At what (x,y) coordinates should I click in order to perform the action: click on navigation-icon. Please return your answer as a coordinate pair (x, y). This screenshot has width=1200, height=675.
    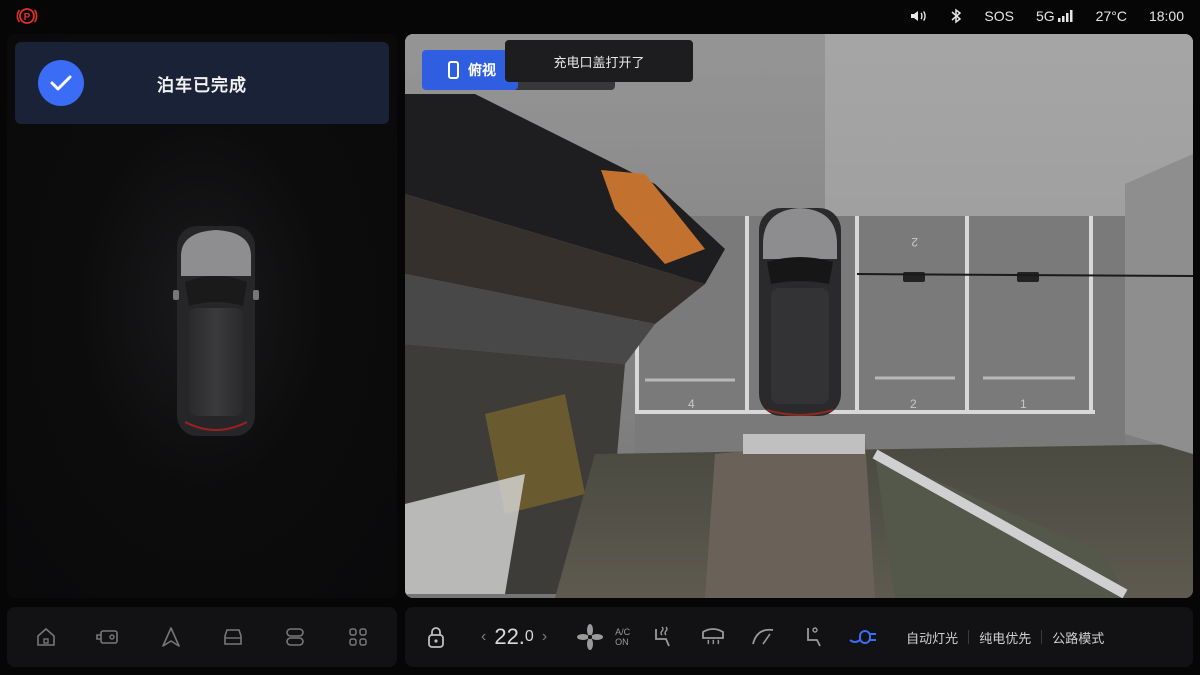
    Looking at the image, I should click on (171, 637).